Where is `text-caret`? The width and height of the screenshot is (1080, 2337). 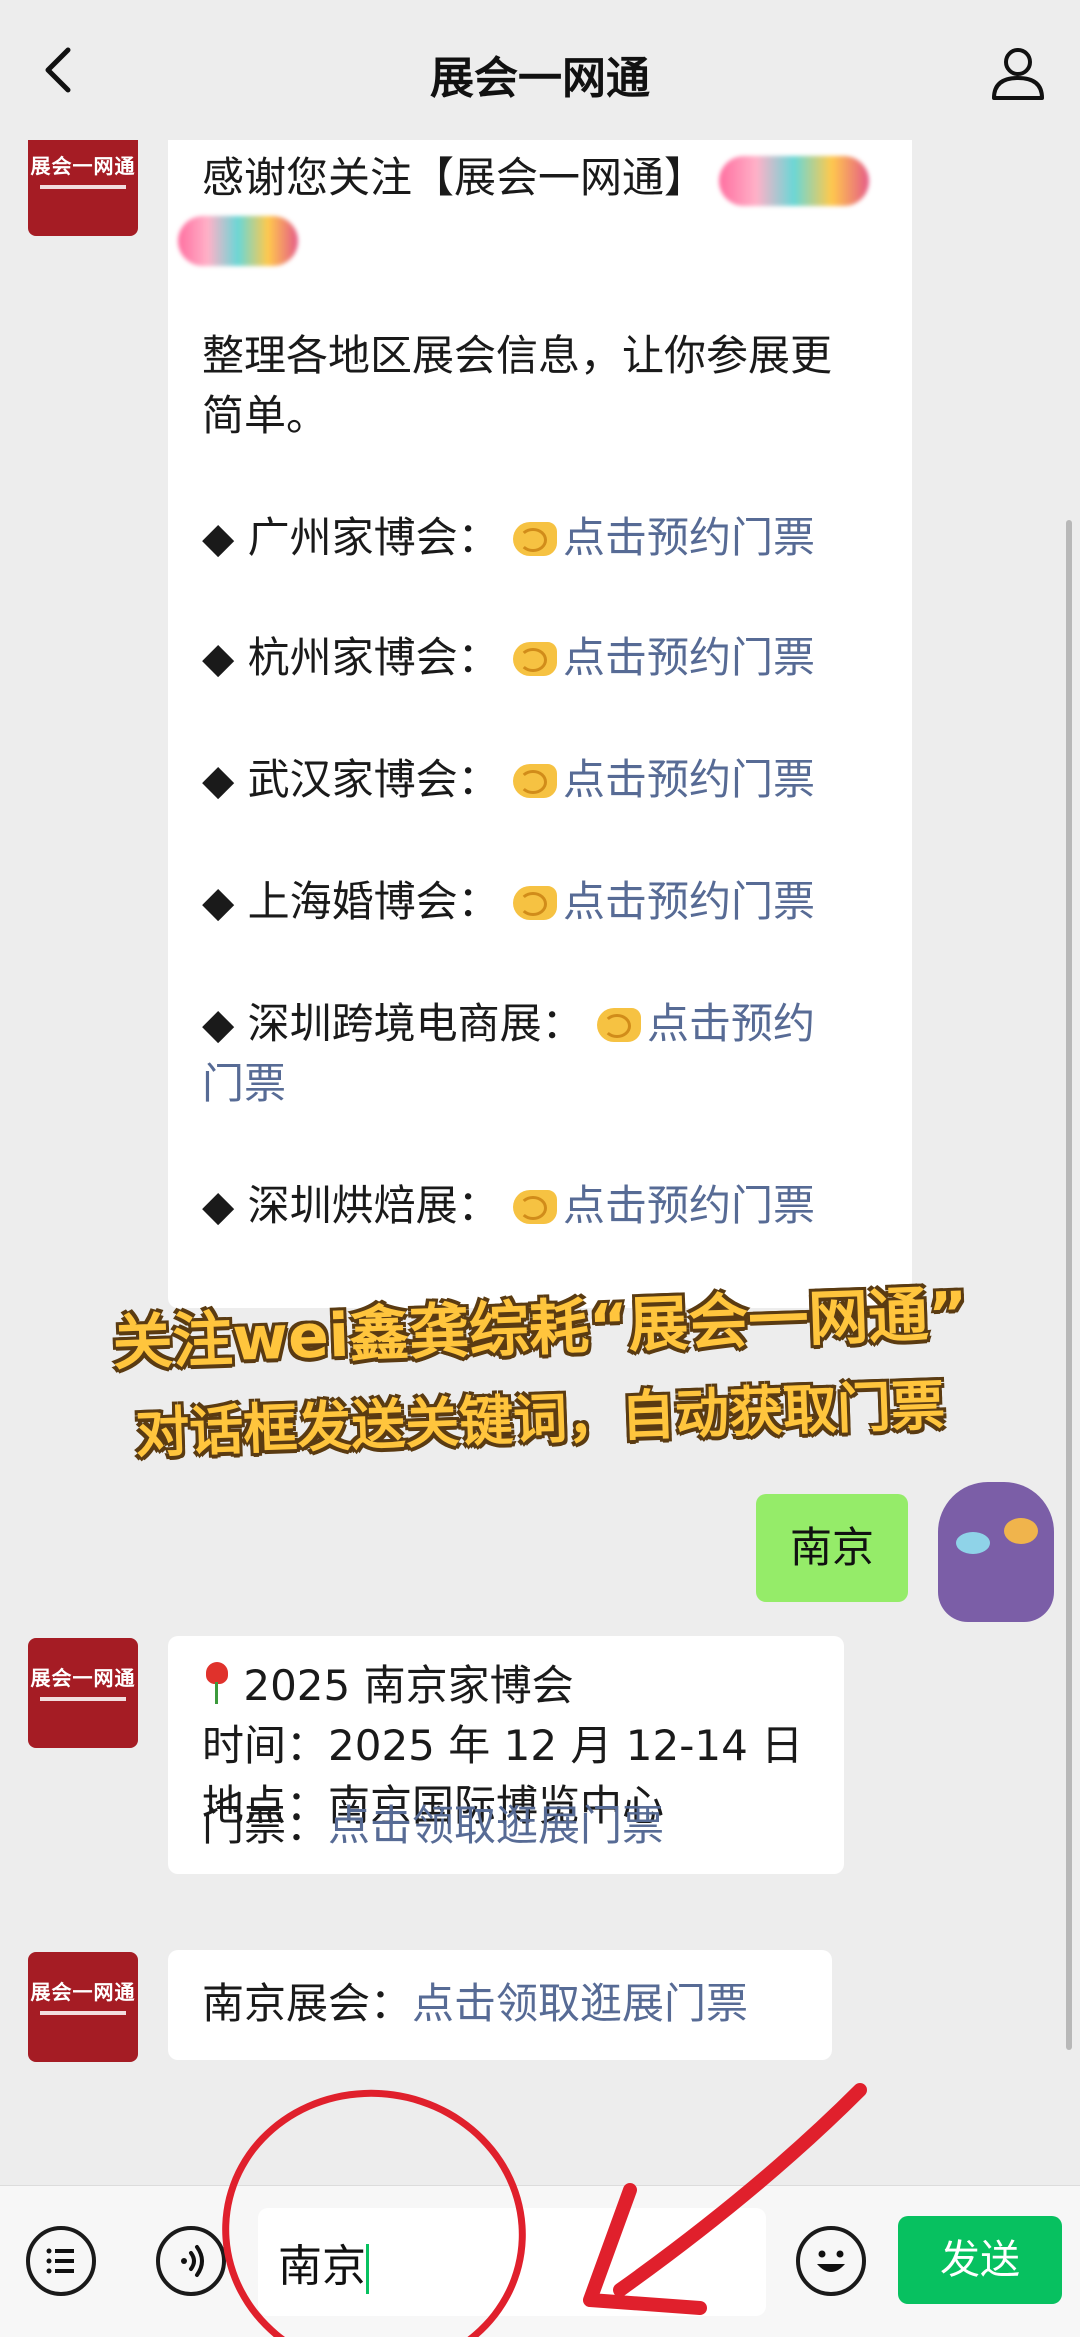 text-caret is located at coordinates (367, 2269).